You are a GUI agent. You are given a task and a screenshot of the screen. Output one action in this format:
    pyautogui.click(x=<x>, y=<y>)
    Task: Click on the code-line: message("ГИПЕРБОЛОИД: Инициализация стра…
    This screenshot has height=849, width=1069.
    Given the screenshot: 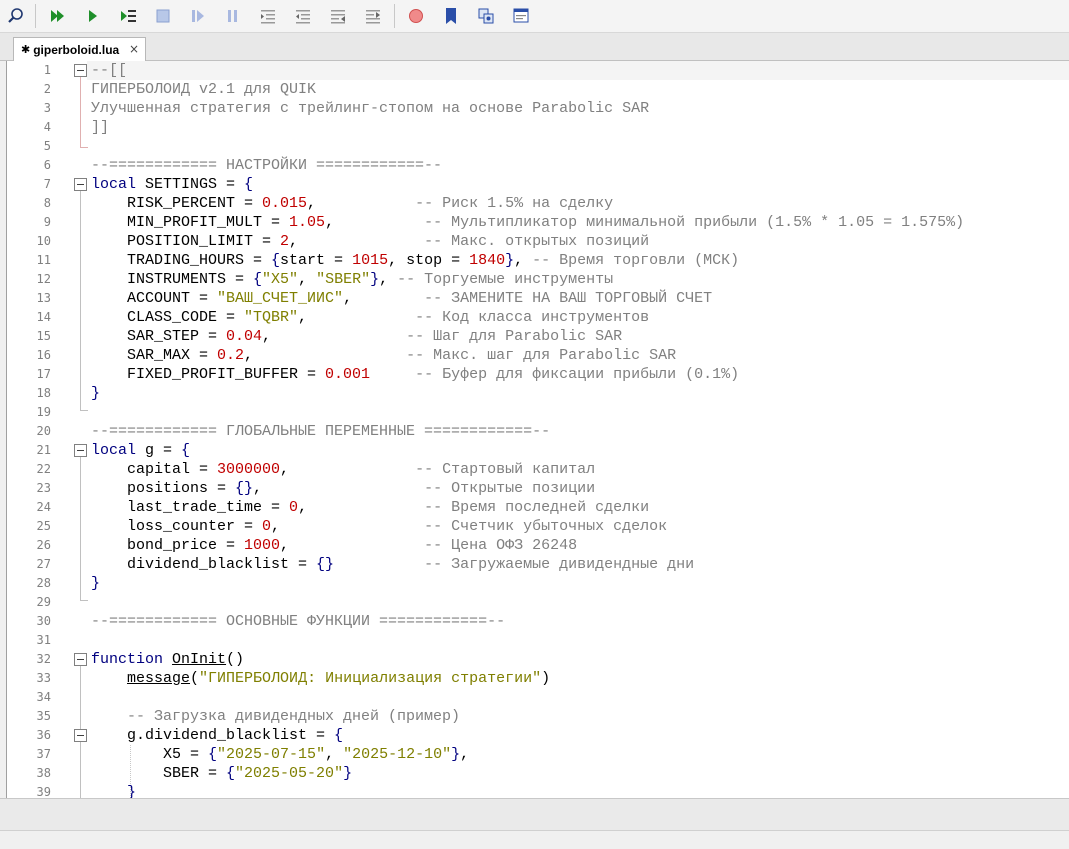 What is the action you would take?
    pyautogui.click(x=339, y=678)
    